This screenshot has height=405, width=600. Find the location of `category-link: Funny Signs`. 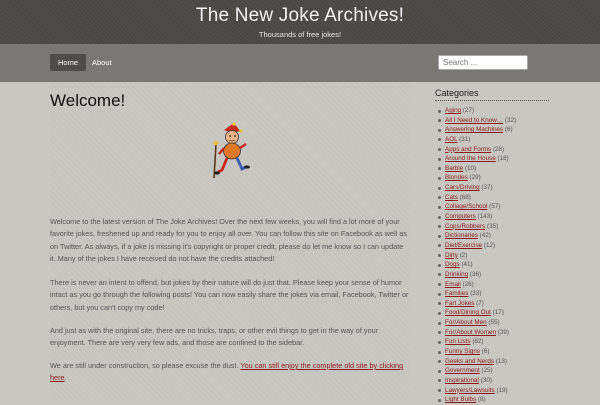

category-link: Funny Signs is located at coordinates (462, 351).